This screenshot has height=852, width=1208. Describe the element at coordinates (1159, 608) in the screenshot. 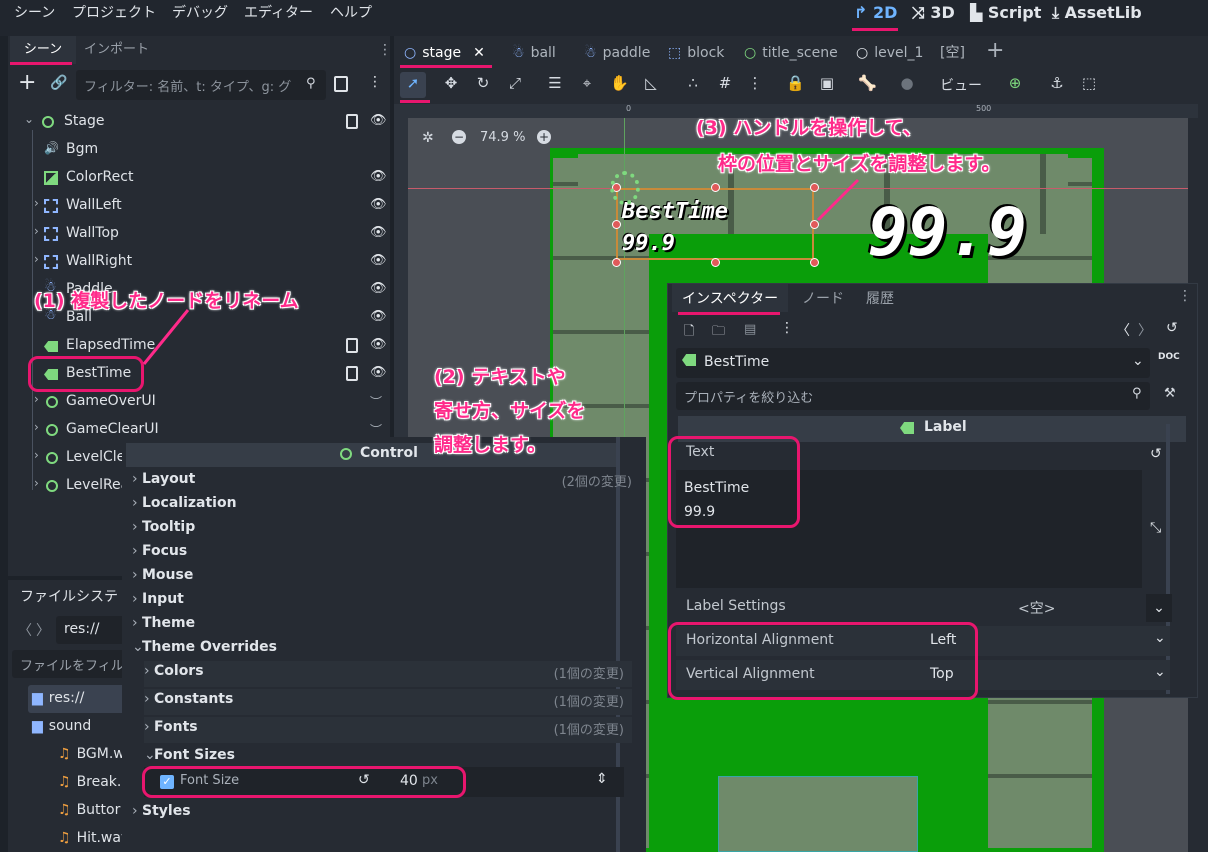

I see `label-settings-dropdown-icon: ⌄` at that location.